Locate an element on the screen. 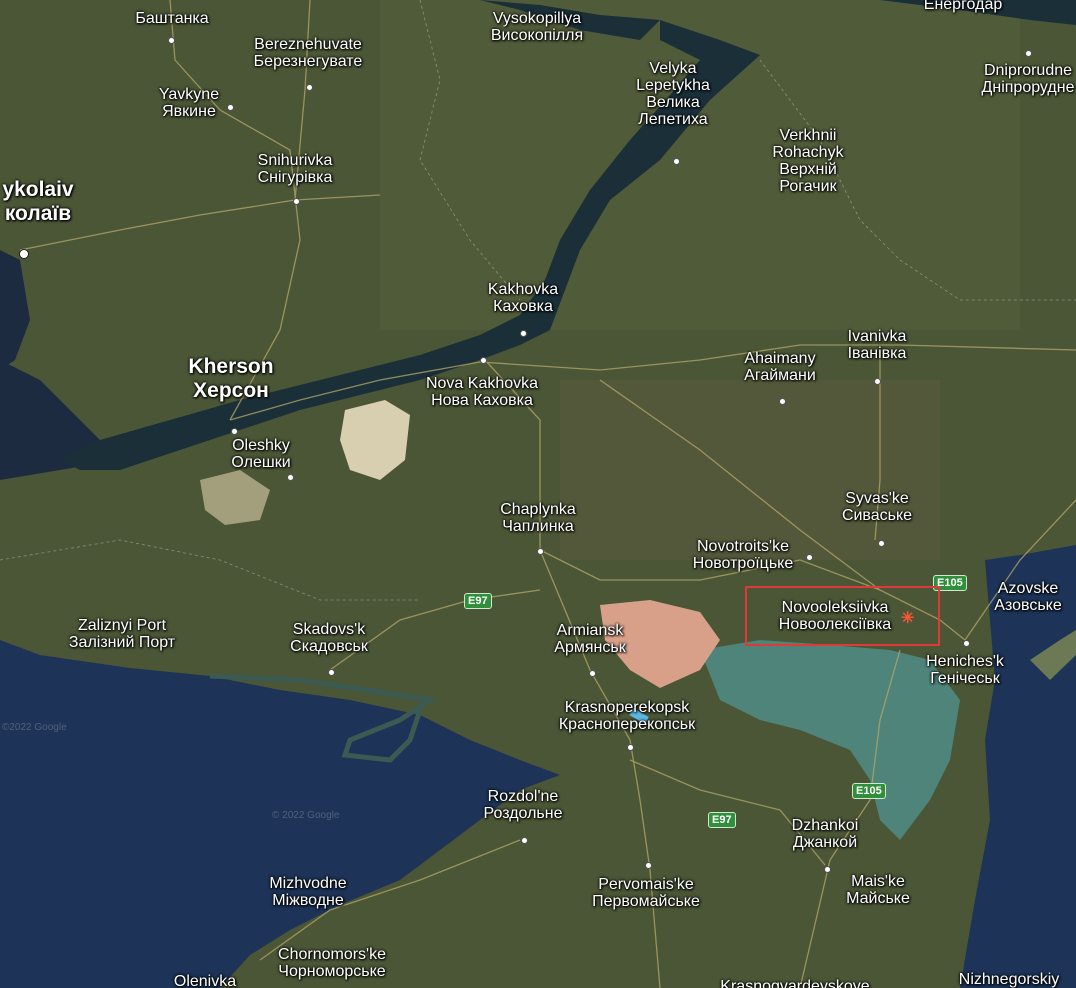 This screenshot has width=1076, height=988. label-uk: Верхній Рогачик is located at coordinates (808, 178).